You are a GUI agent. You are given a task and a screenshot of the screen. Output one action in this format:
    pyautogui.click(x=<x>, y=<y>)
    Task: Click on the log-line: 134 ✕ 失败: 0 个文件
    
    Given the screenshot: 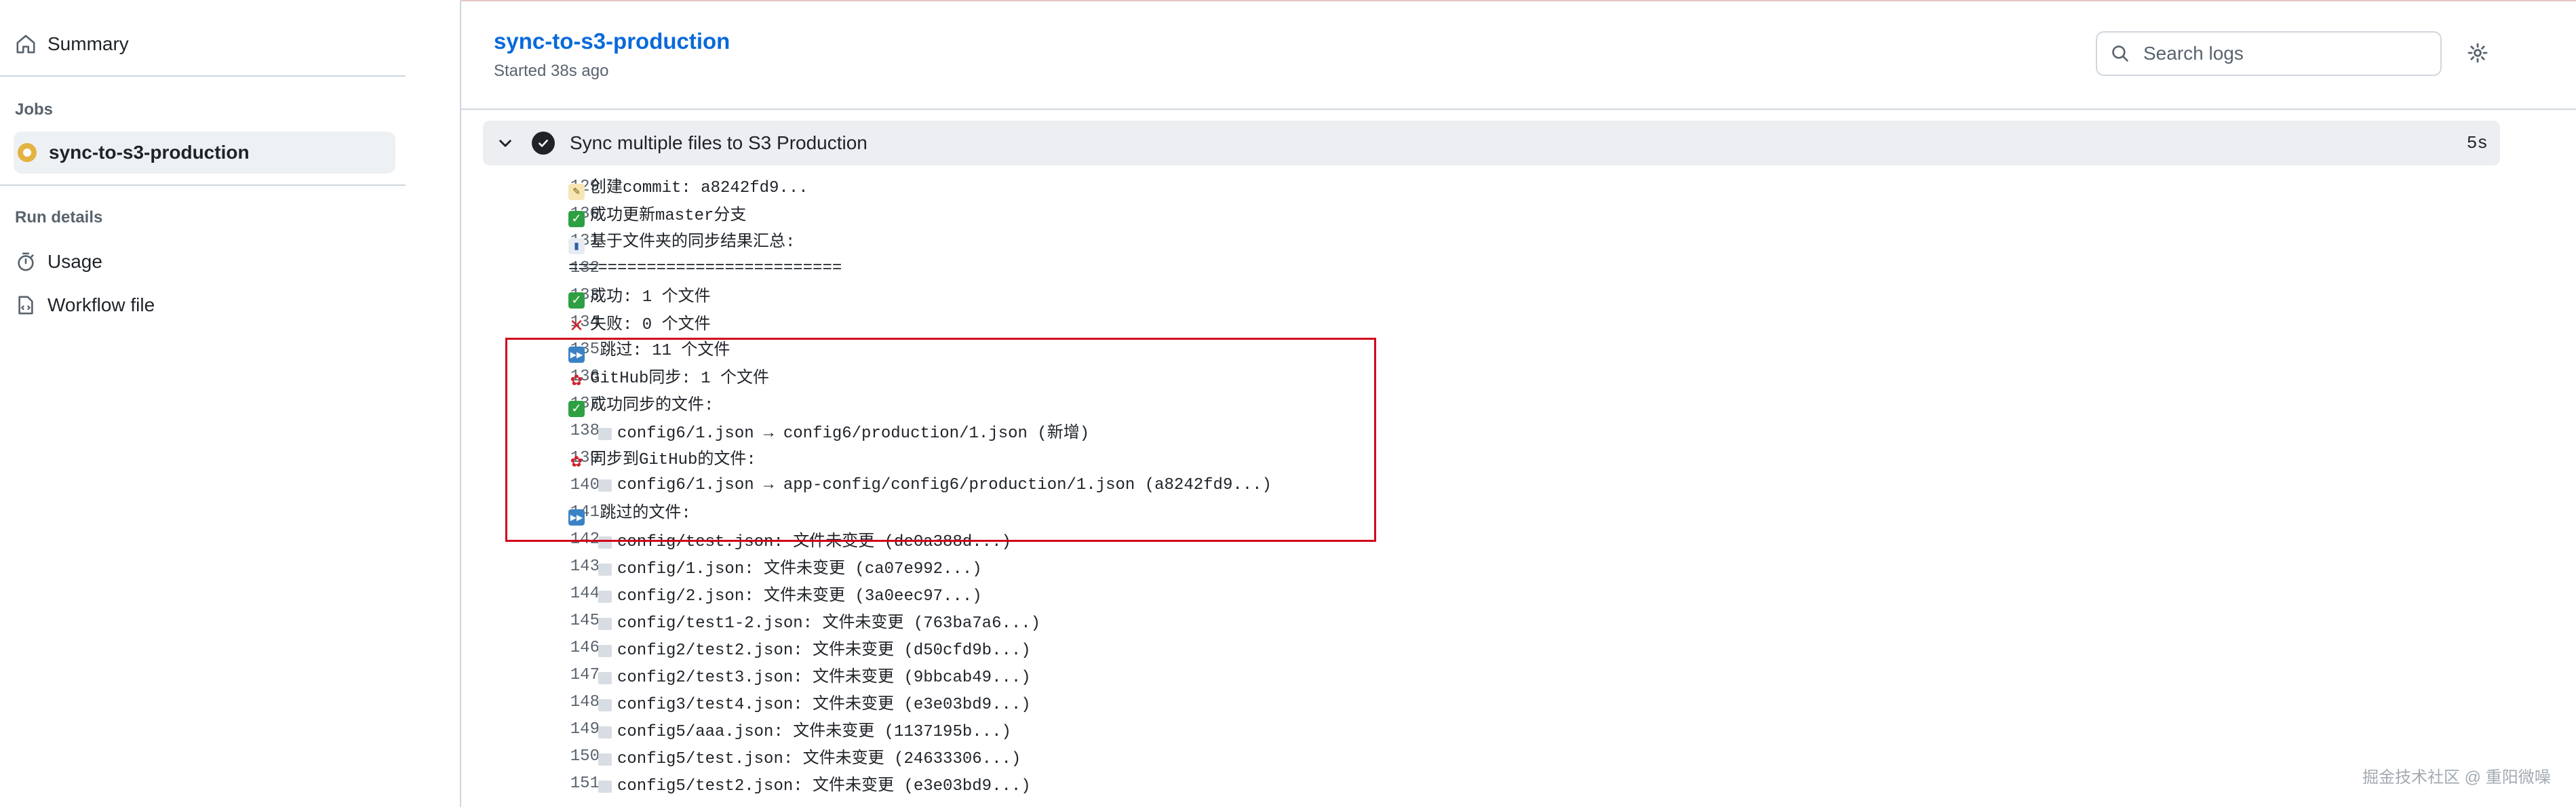 What is the action you would take?
    pyautogui.click(x=1518, y=322)
    